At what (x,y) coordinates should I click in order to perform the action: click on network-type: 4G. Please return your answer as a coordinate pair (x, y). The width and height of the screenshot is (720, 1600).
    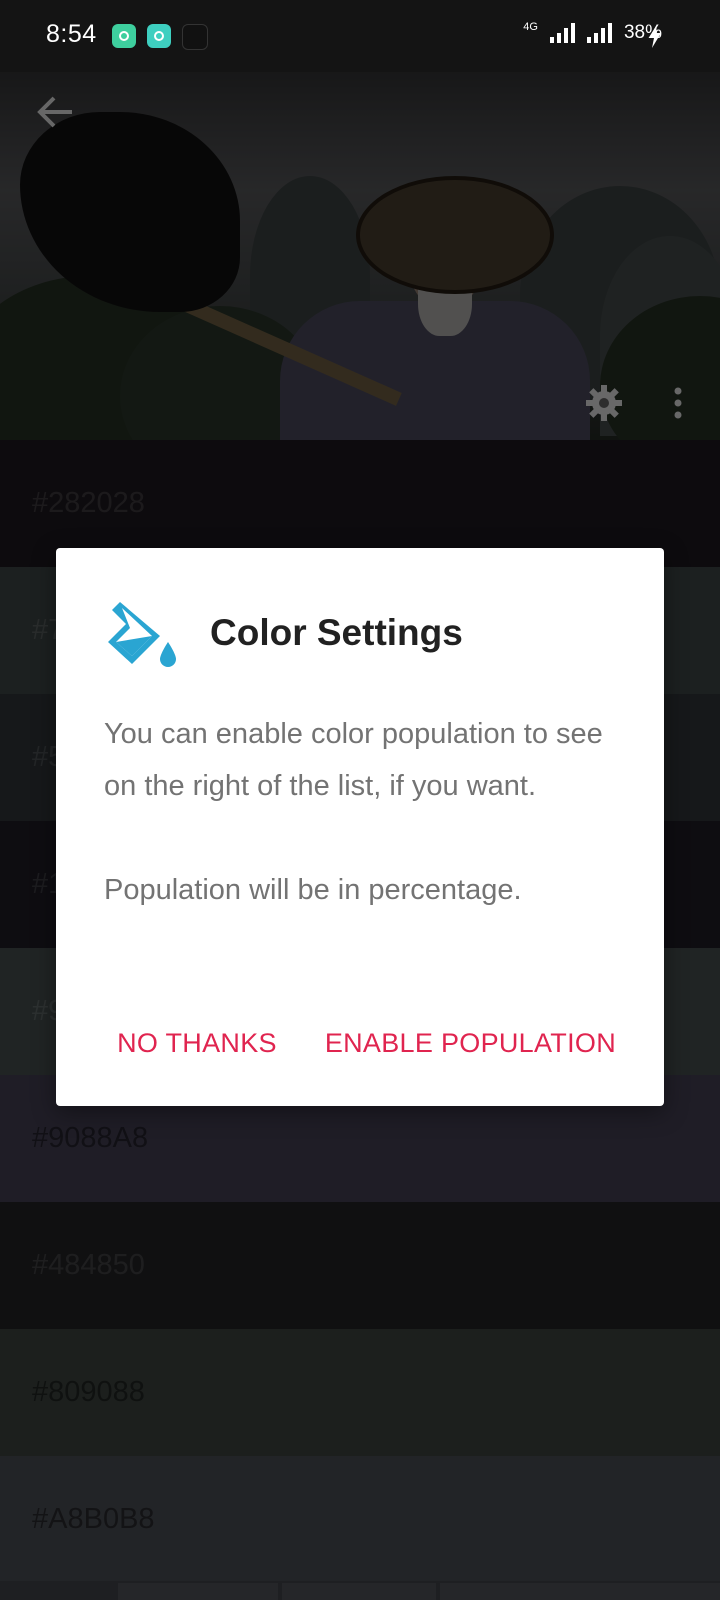
    Looking at the image, I should click on (530, 27).